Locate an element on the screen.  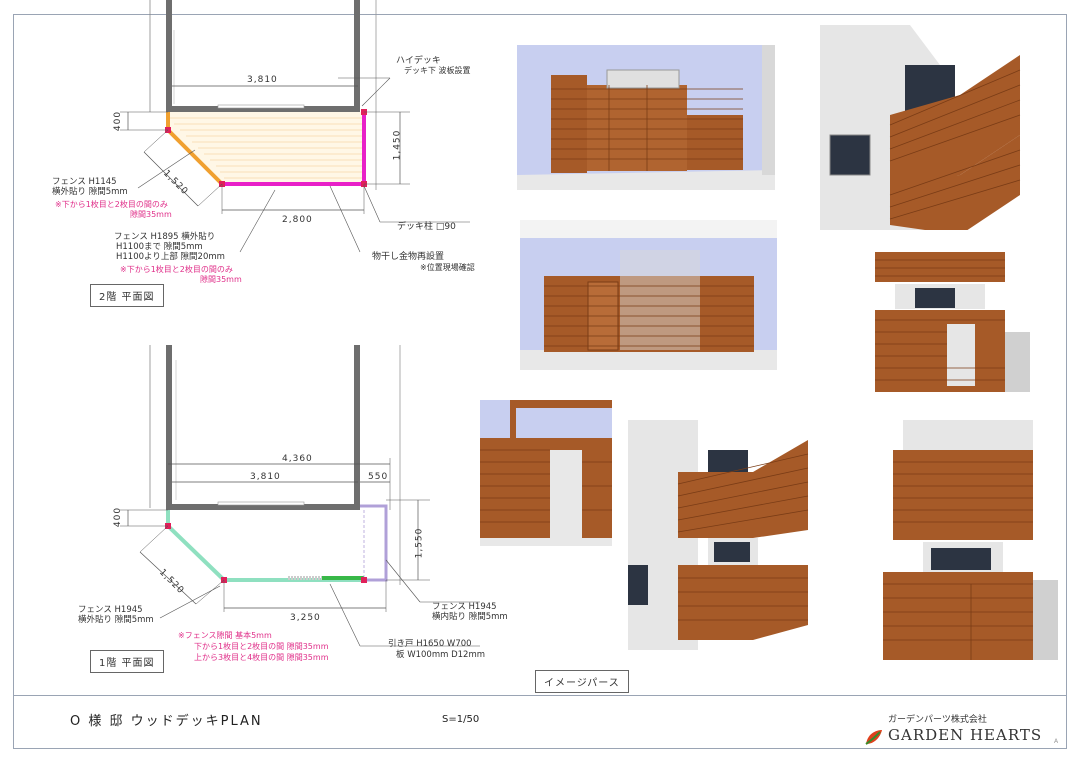
project-title: O 様 邸 ウッドデッキPLAN is located at coordinates (166, 721).